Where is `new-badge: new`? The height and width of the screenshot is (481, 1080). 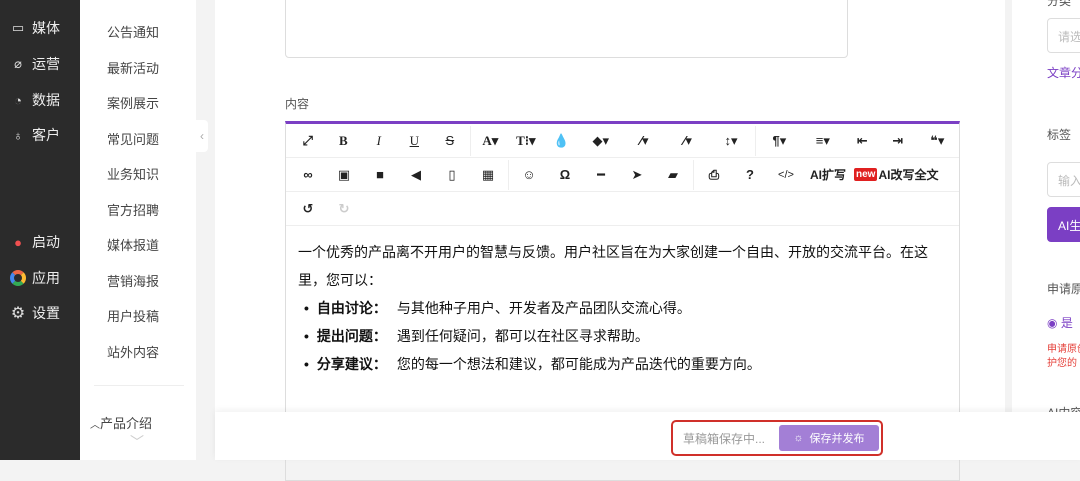
new-badge: new is located at coordinates (866, 174).